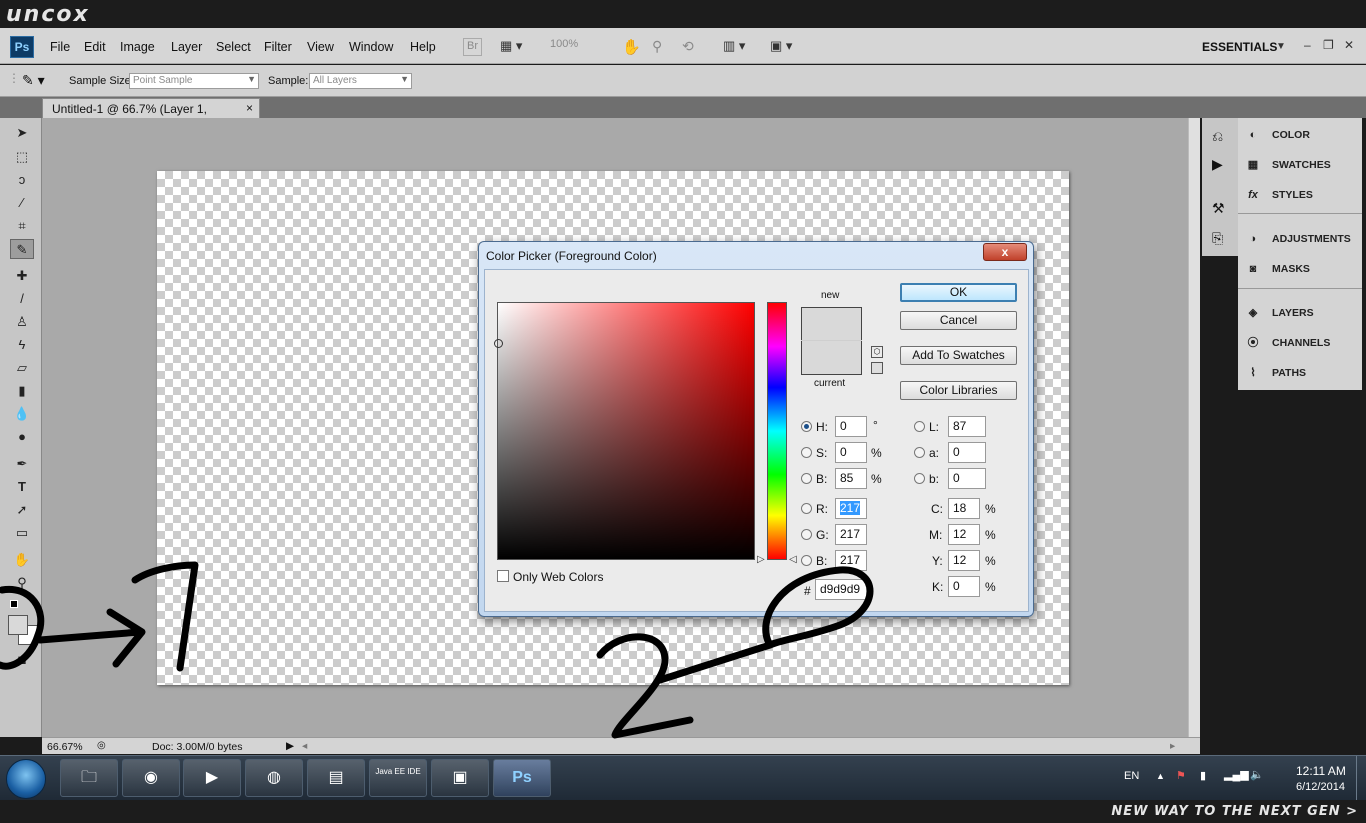 This screenshot has height=823, width=1366. I want to click on history-brush-icon: ϟ, so click(22, 345).